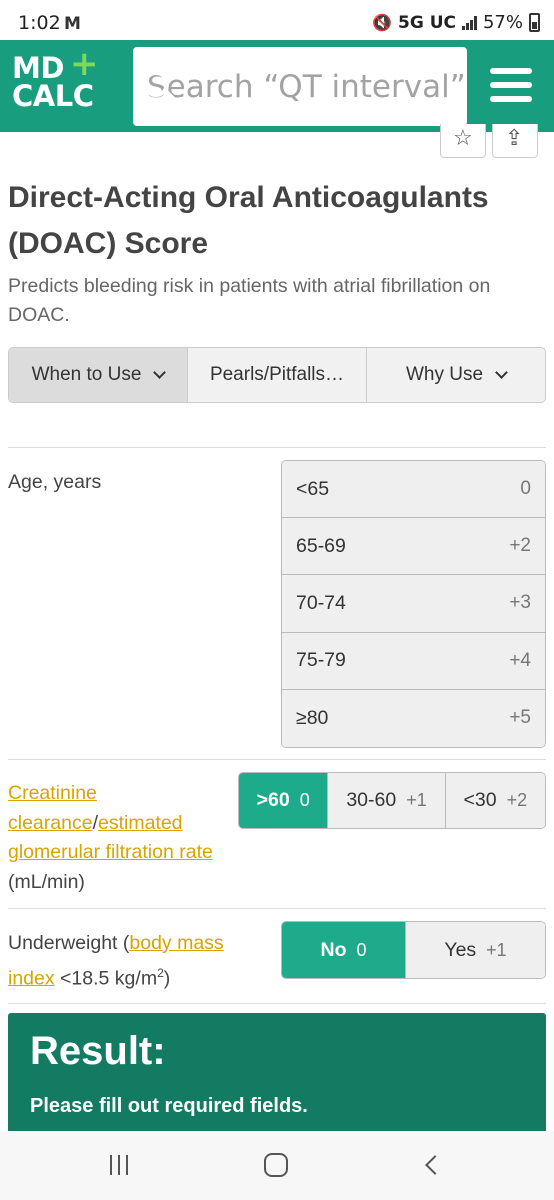  Describe the element at coordinates (520, 660) in the screenshot. I see `option-points: +4` at that location.